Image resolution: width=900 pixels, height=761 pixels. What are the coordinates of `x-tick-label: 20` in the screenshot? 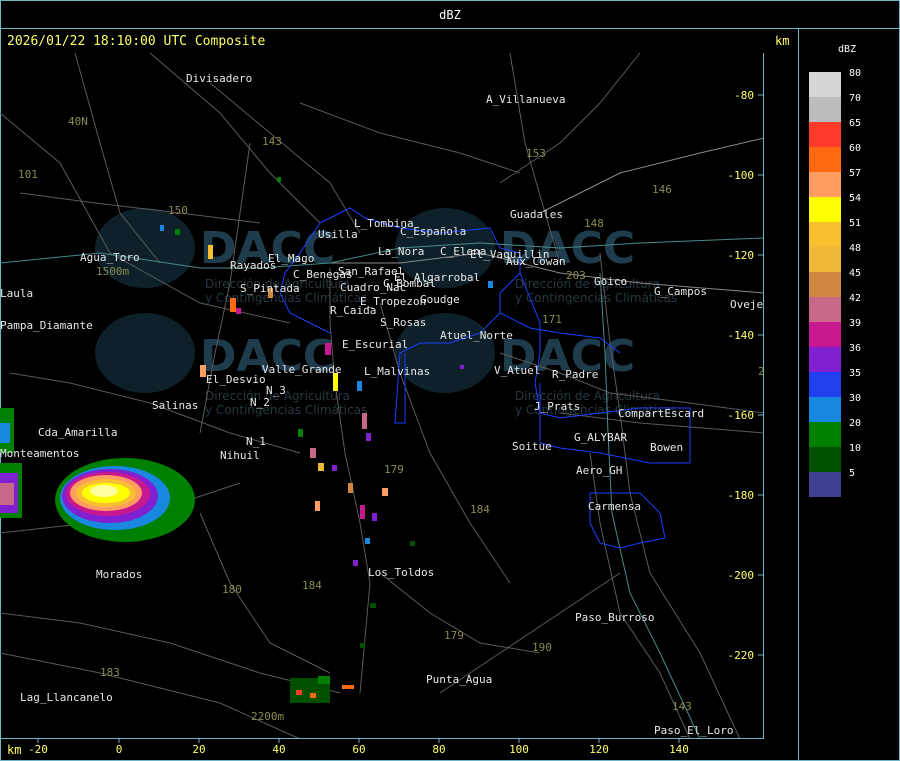 It's located at (198, 749).